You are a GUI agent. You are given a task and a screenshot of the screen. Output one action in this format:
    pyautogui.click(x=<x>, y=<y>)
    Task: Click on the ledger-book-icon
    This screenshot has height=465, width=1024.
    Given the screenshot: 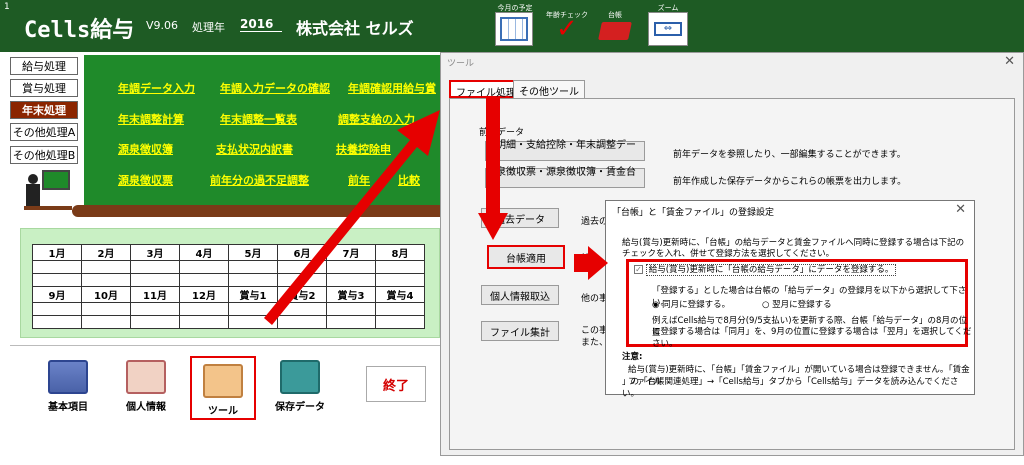 What is the action you would take?
    pyautogui.click(x=615, y=31)
    